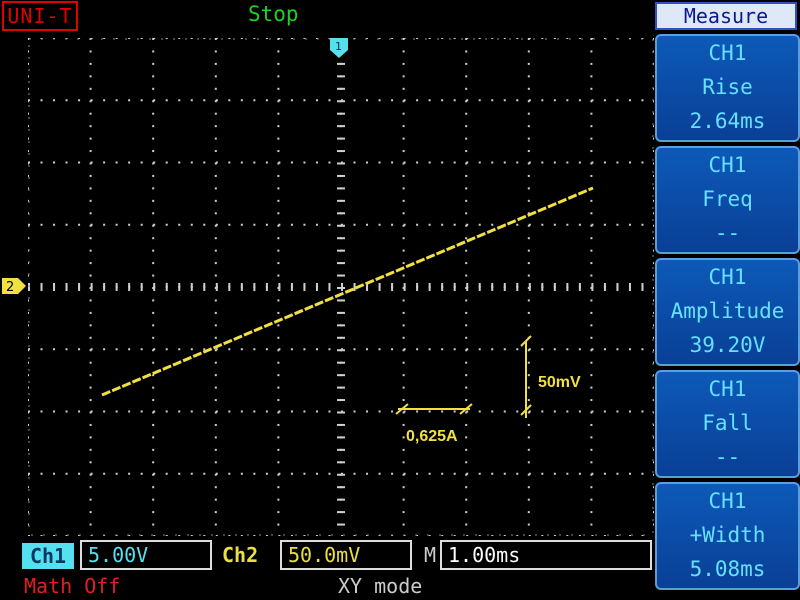  Describe the element at coordinates (16, 286) in the screenshot. I see `ch2-level-marker-icon: 2` at that location.